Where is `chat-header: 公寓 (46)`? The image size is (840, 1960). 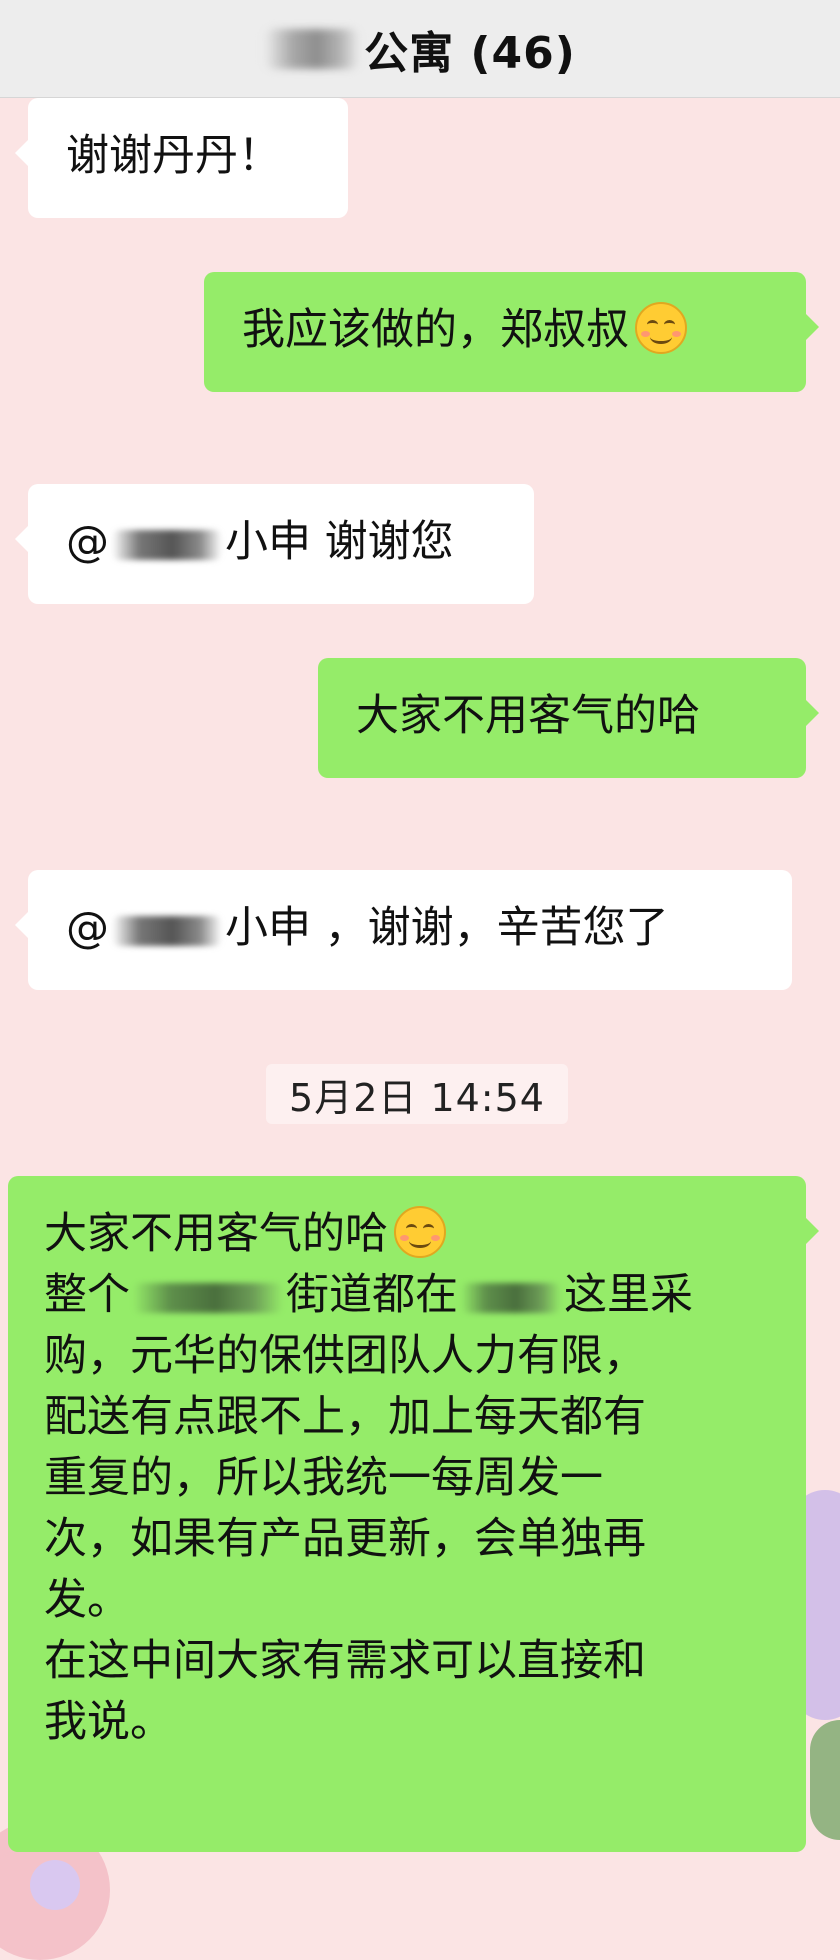
chat-header: 公寓 (46) is located at coordinates (420, 49).